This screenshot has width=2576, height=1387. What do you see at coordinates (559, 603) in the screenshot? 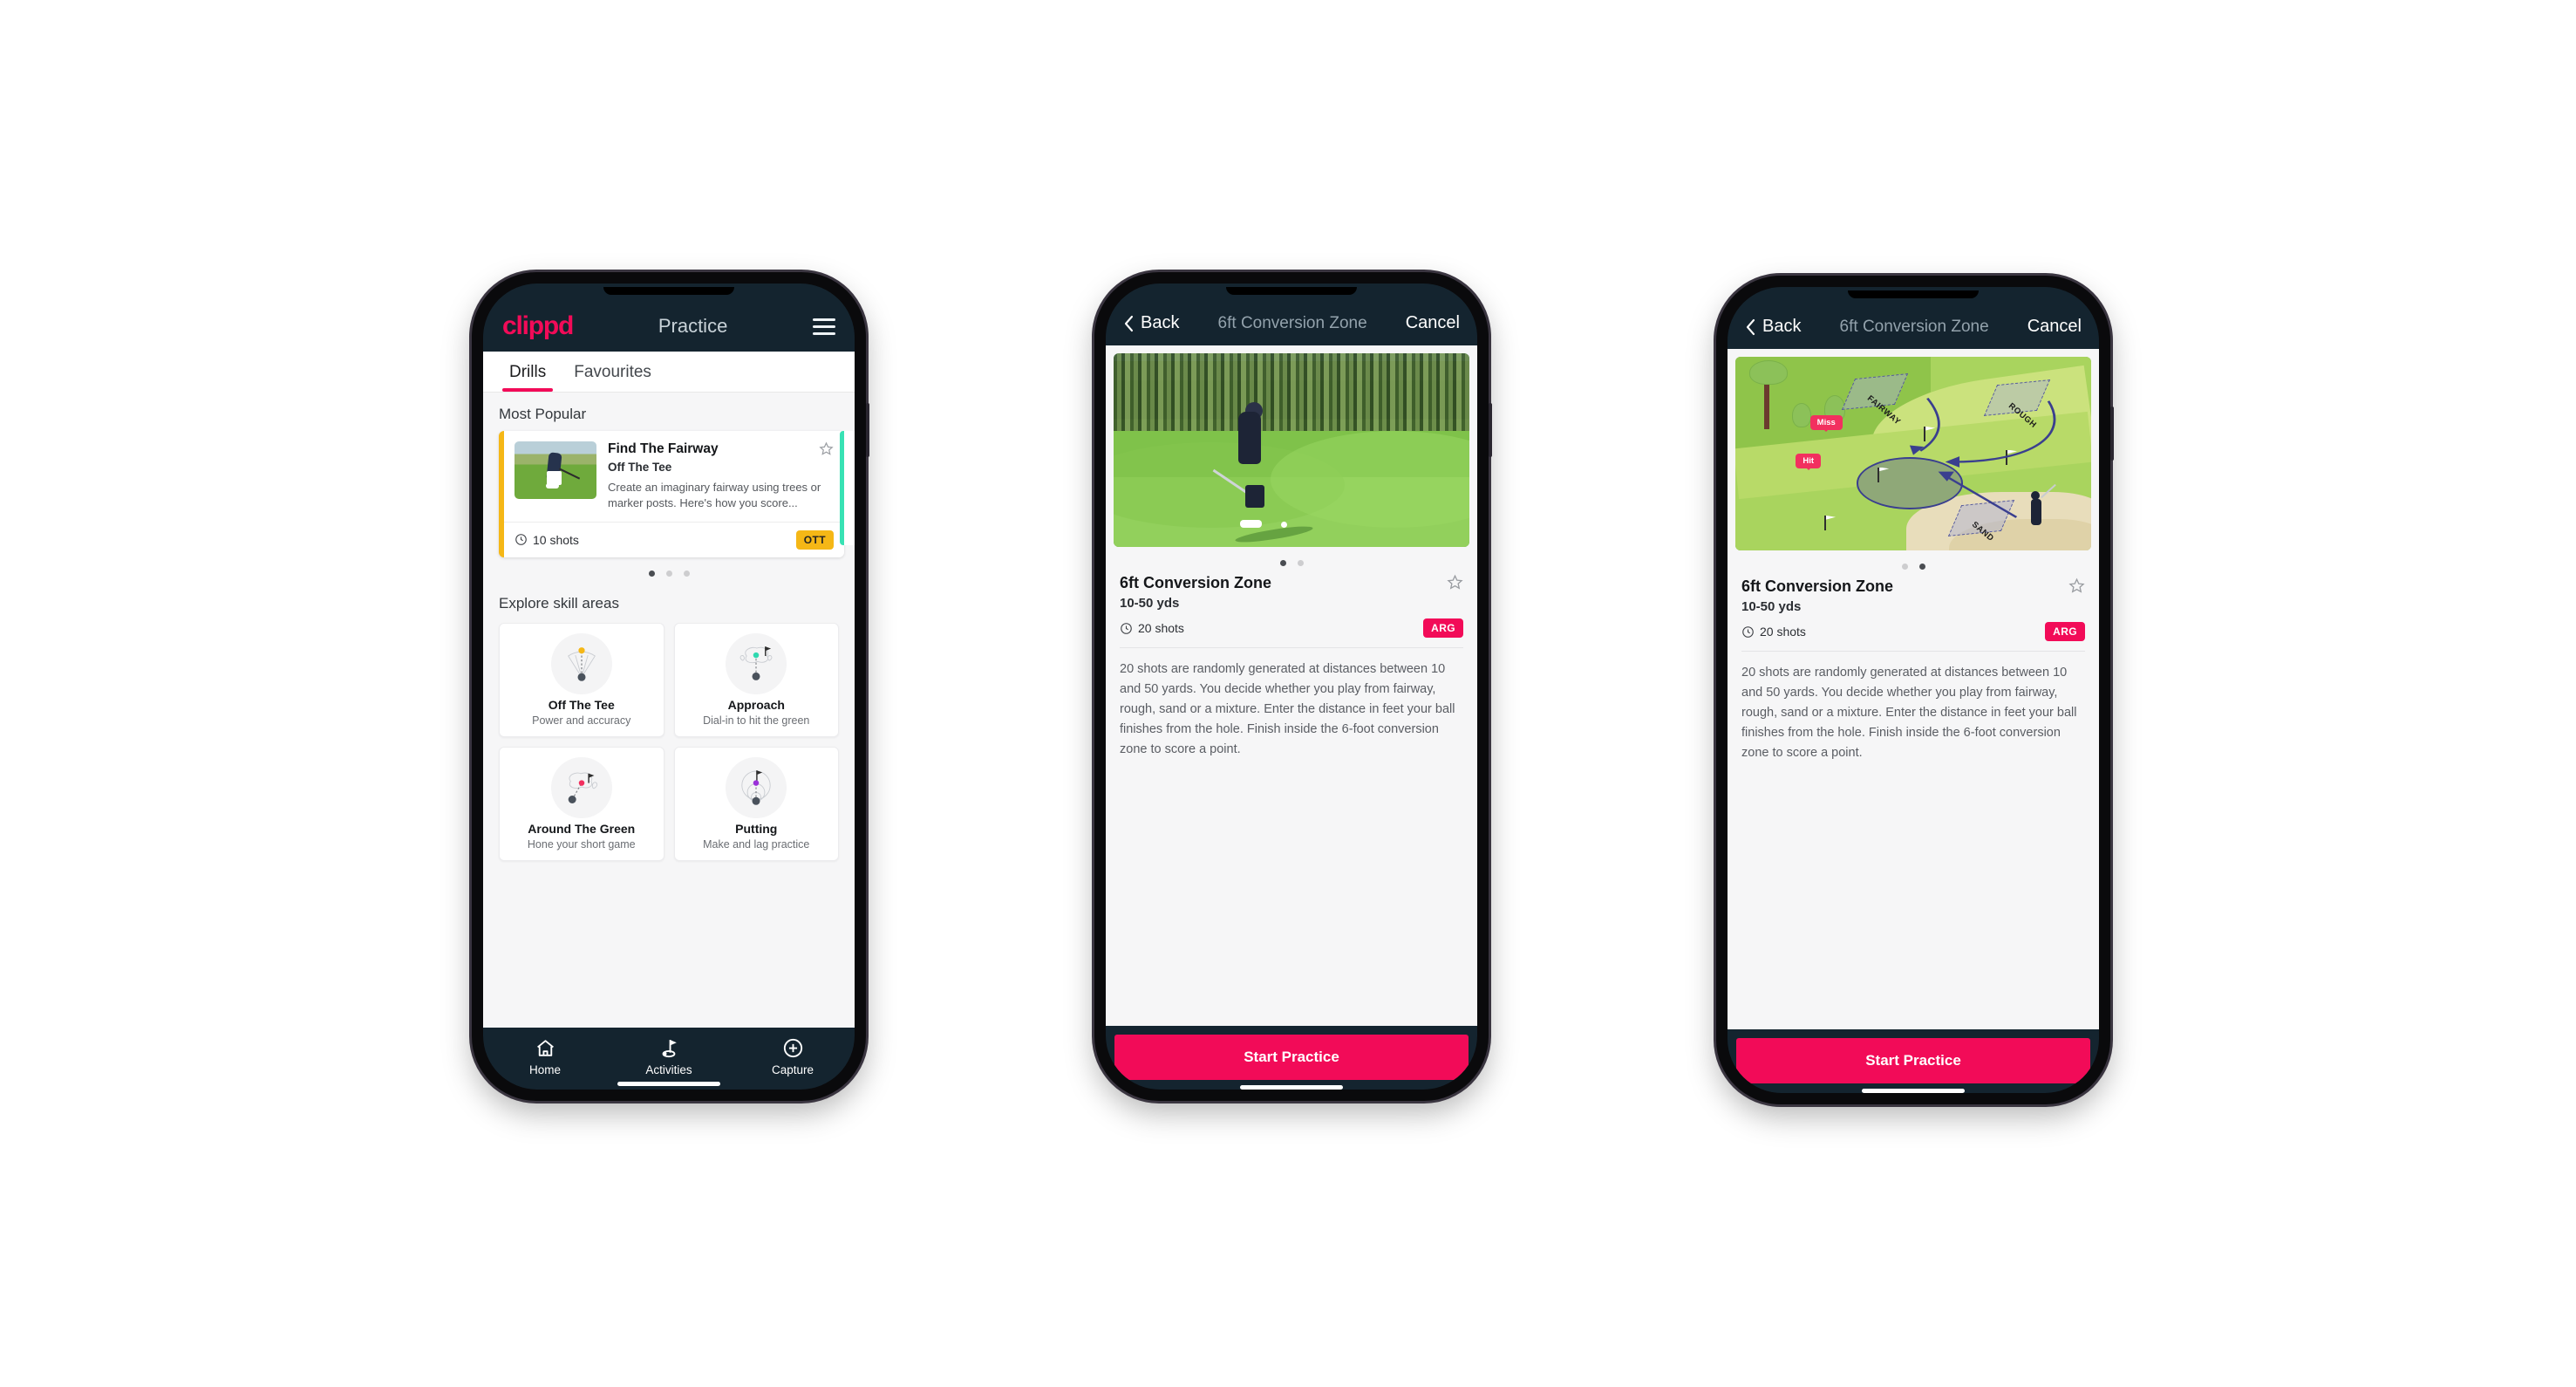
I see `explore-skill-areas-heading: Explore skill areas` at bounding box center [559, 603].